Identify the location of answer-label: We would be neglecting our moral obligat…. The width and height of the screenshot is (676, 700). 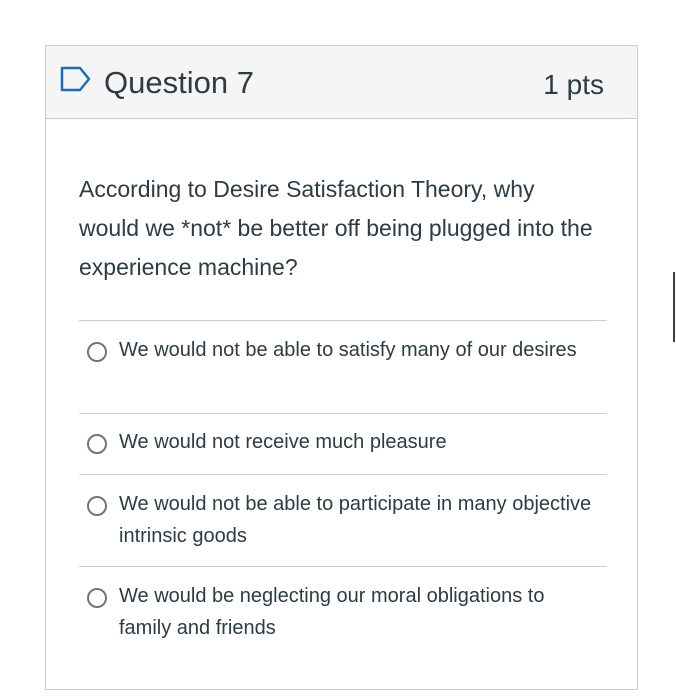
(359, 612).